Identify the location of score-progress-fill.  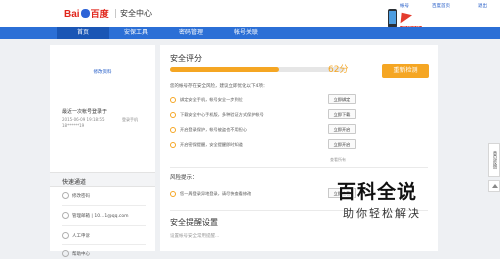
(224, 69).